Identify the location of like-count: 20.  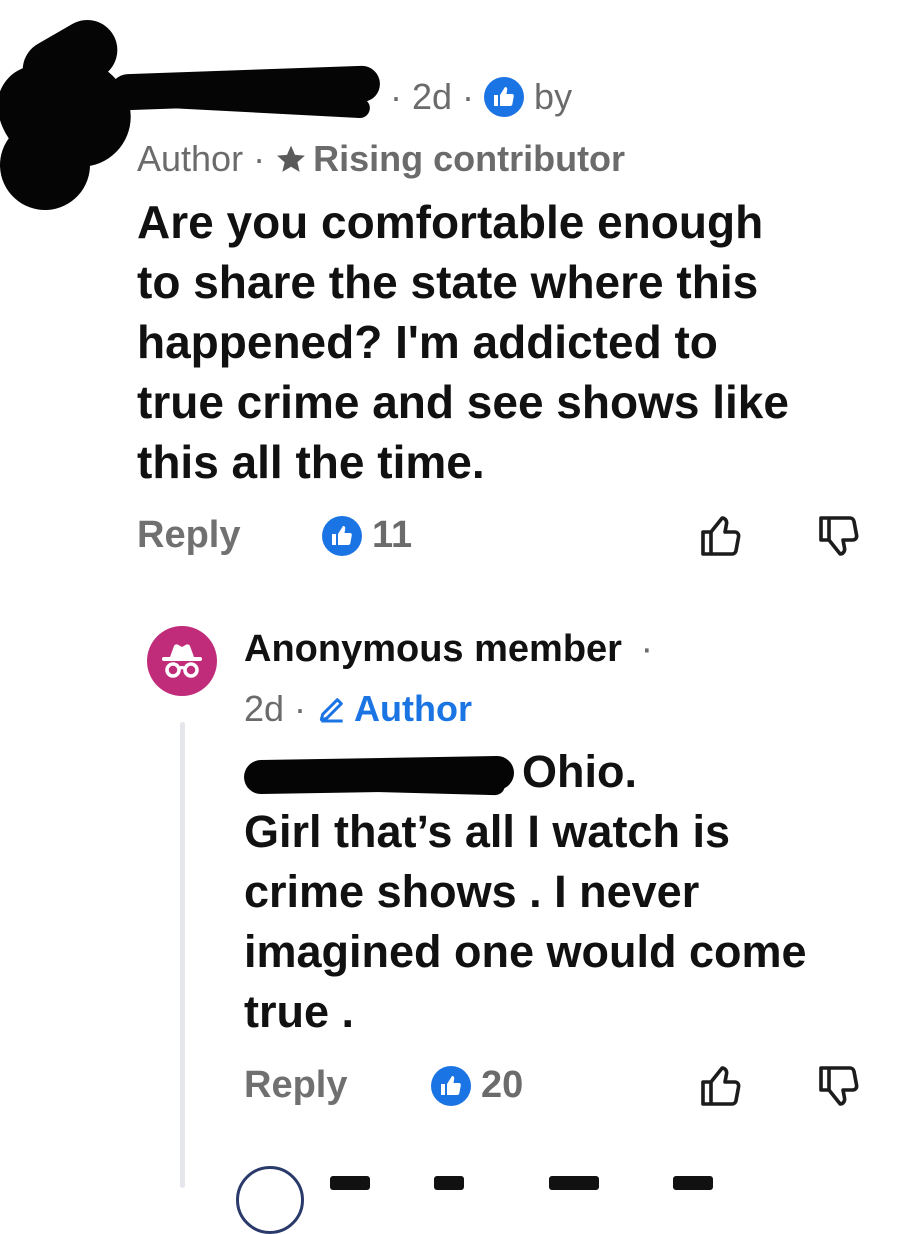
(502, 1085).